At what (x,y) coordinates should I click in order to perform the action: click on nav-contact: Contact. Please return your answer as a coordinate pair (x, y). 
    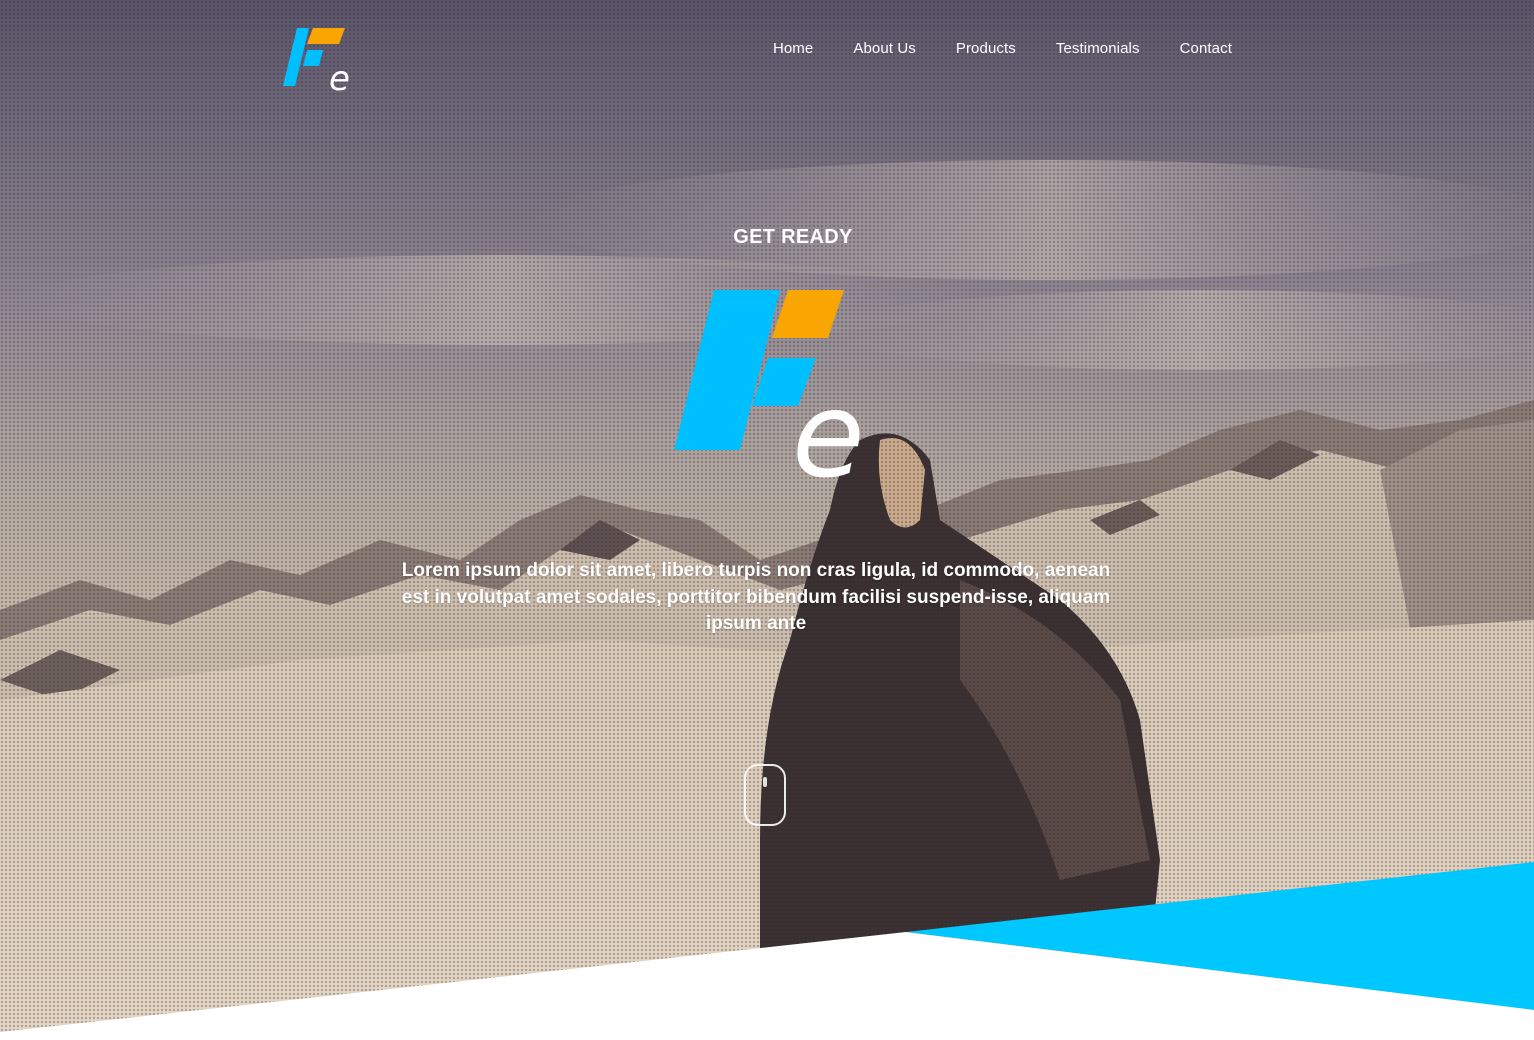
    Looking at the image, I should click on (1206, 48).